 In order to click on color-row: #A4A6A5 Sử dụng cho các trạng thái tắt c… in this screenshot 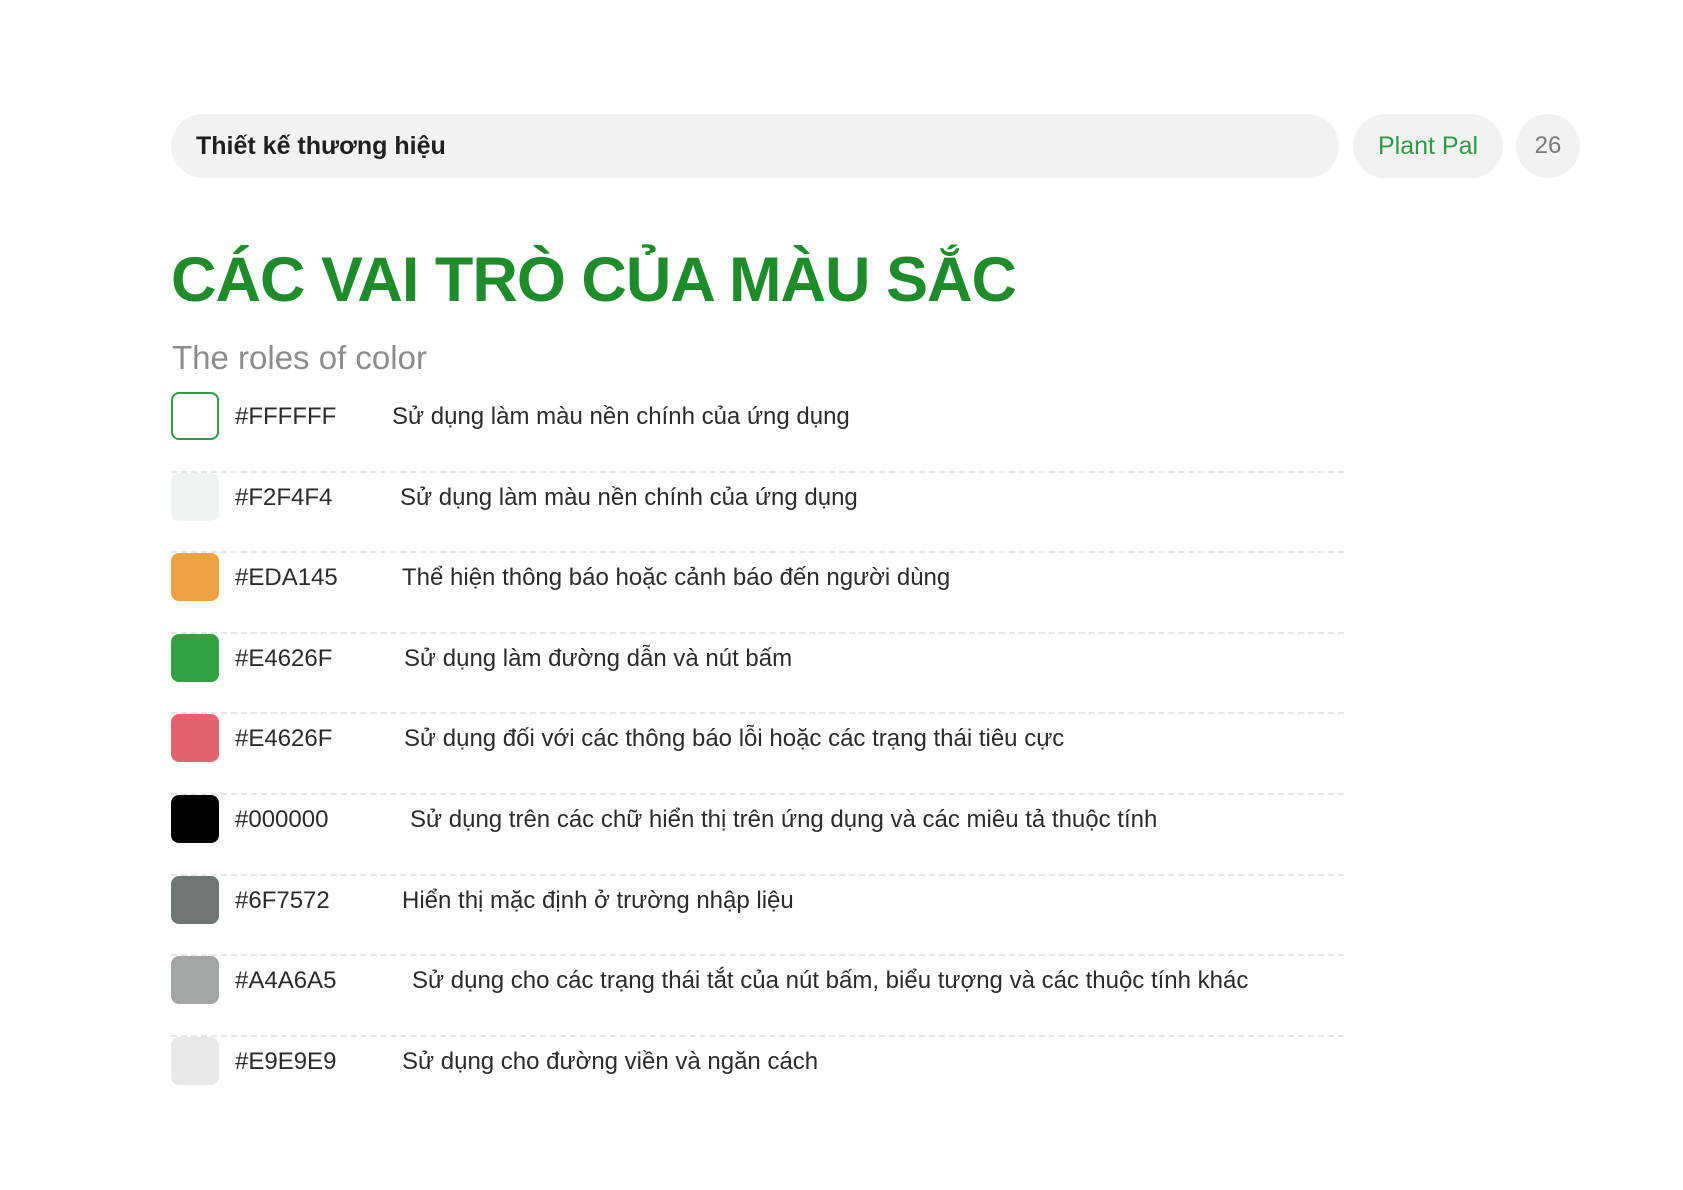, I will do `click(757, 996)`.